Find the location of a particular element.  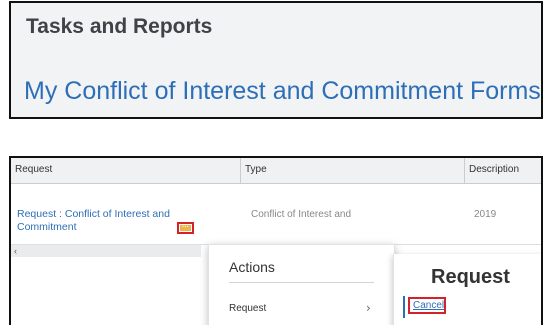

panel-title: Tasks and Reports is located at coordinates (119, 26).